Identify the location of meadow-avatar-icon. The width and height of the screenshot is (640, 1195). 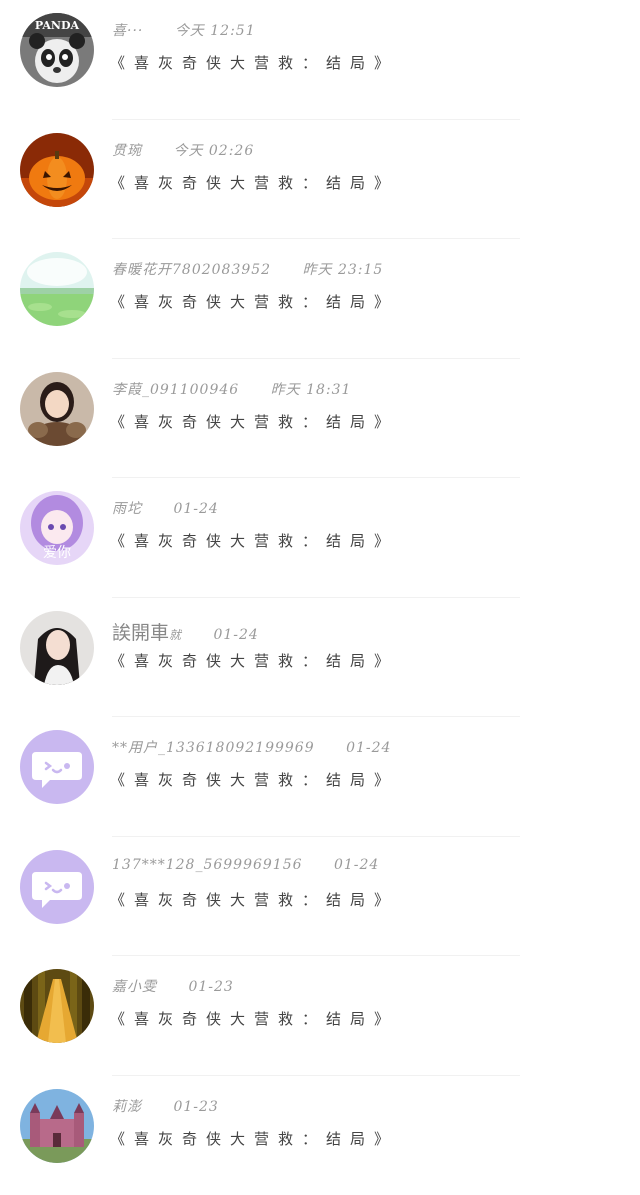
(57, 289).